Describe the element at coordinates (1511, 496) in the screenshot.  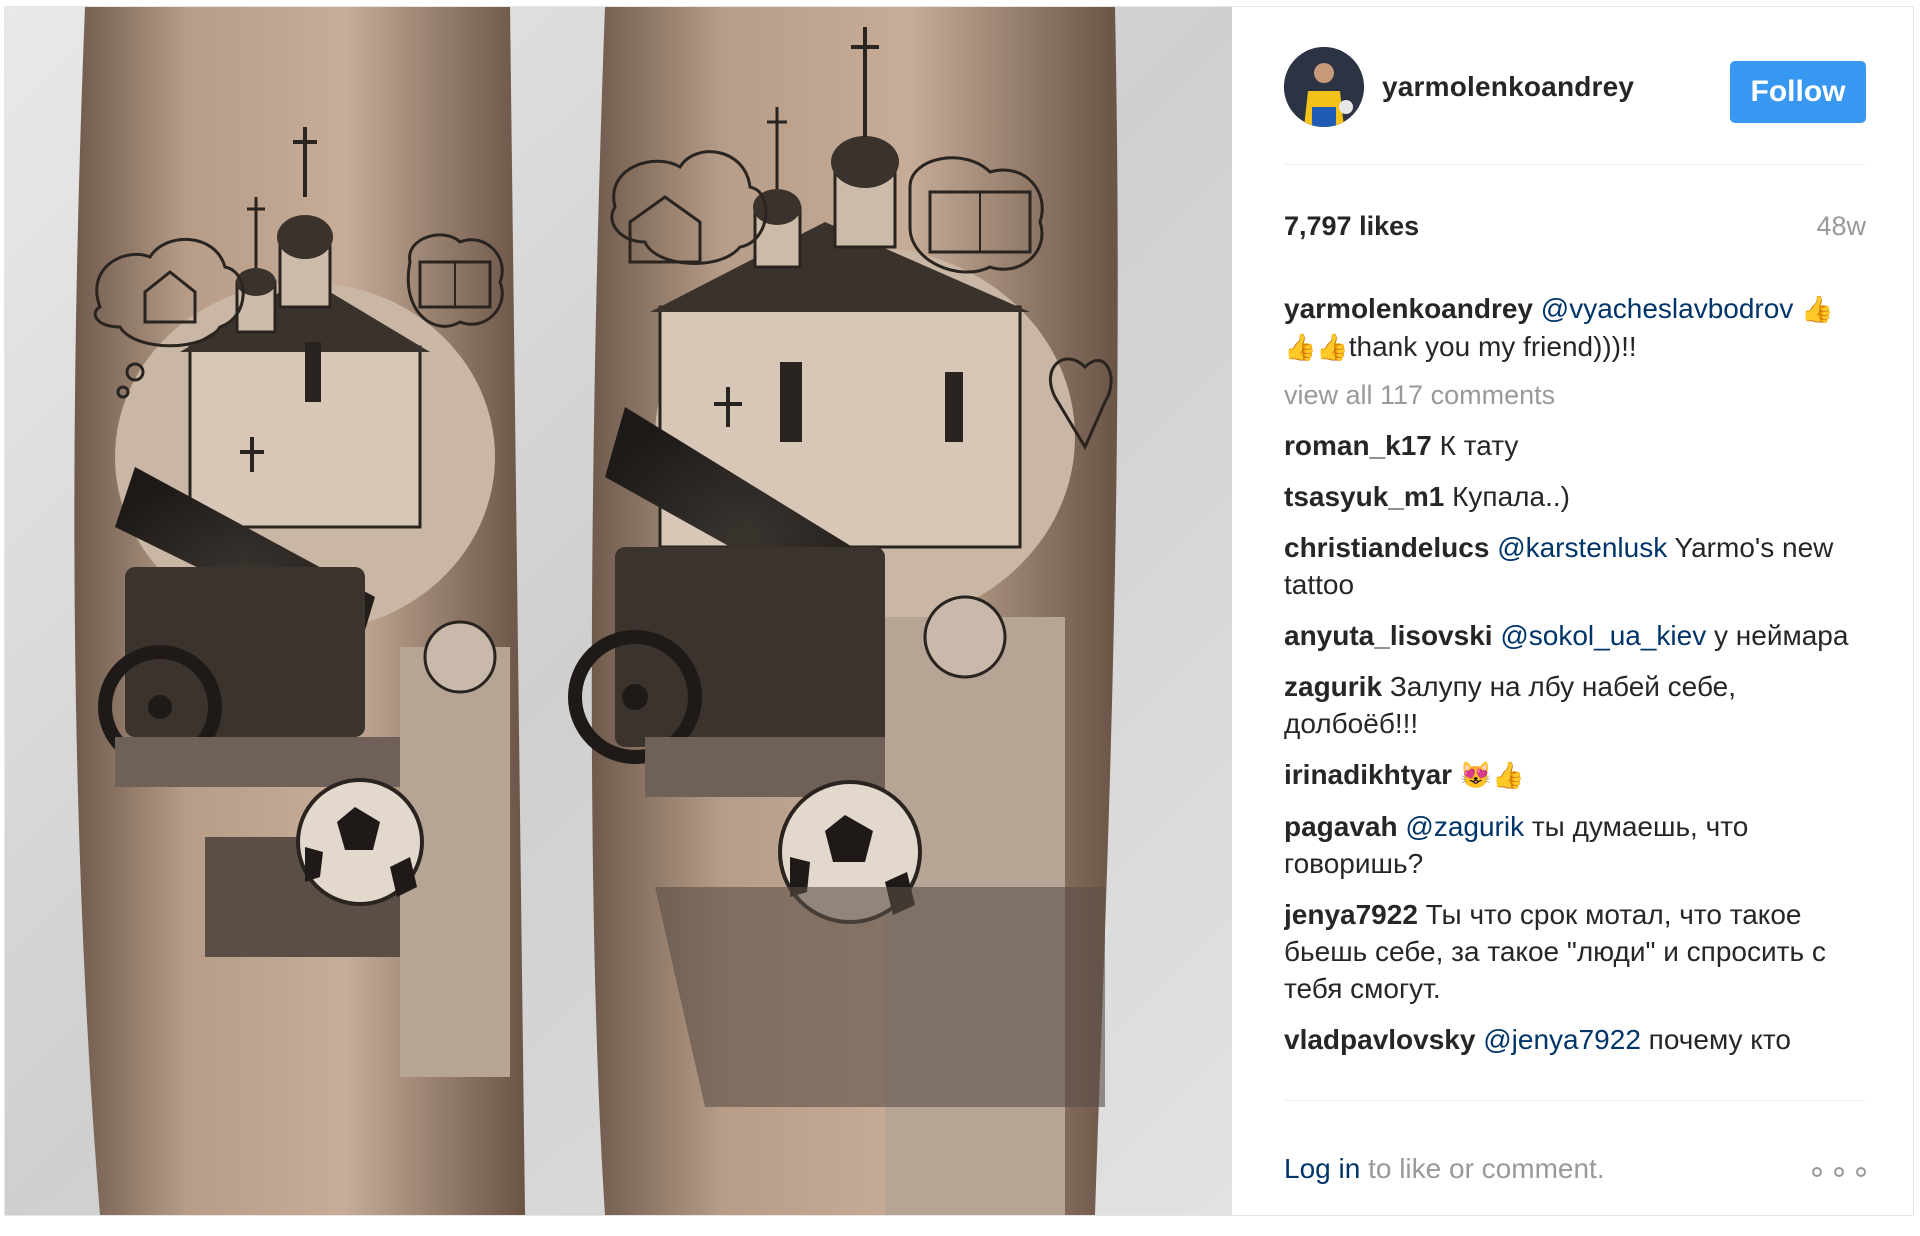
I see `comment-text: Купала..)` at that location.